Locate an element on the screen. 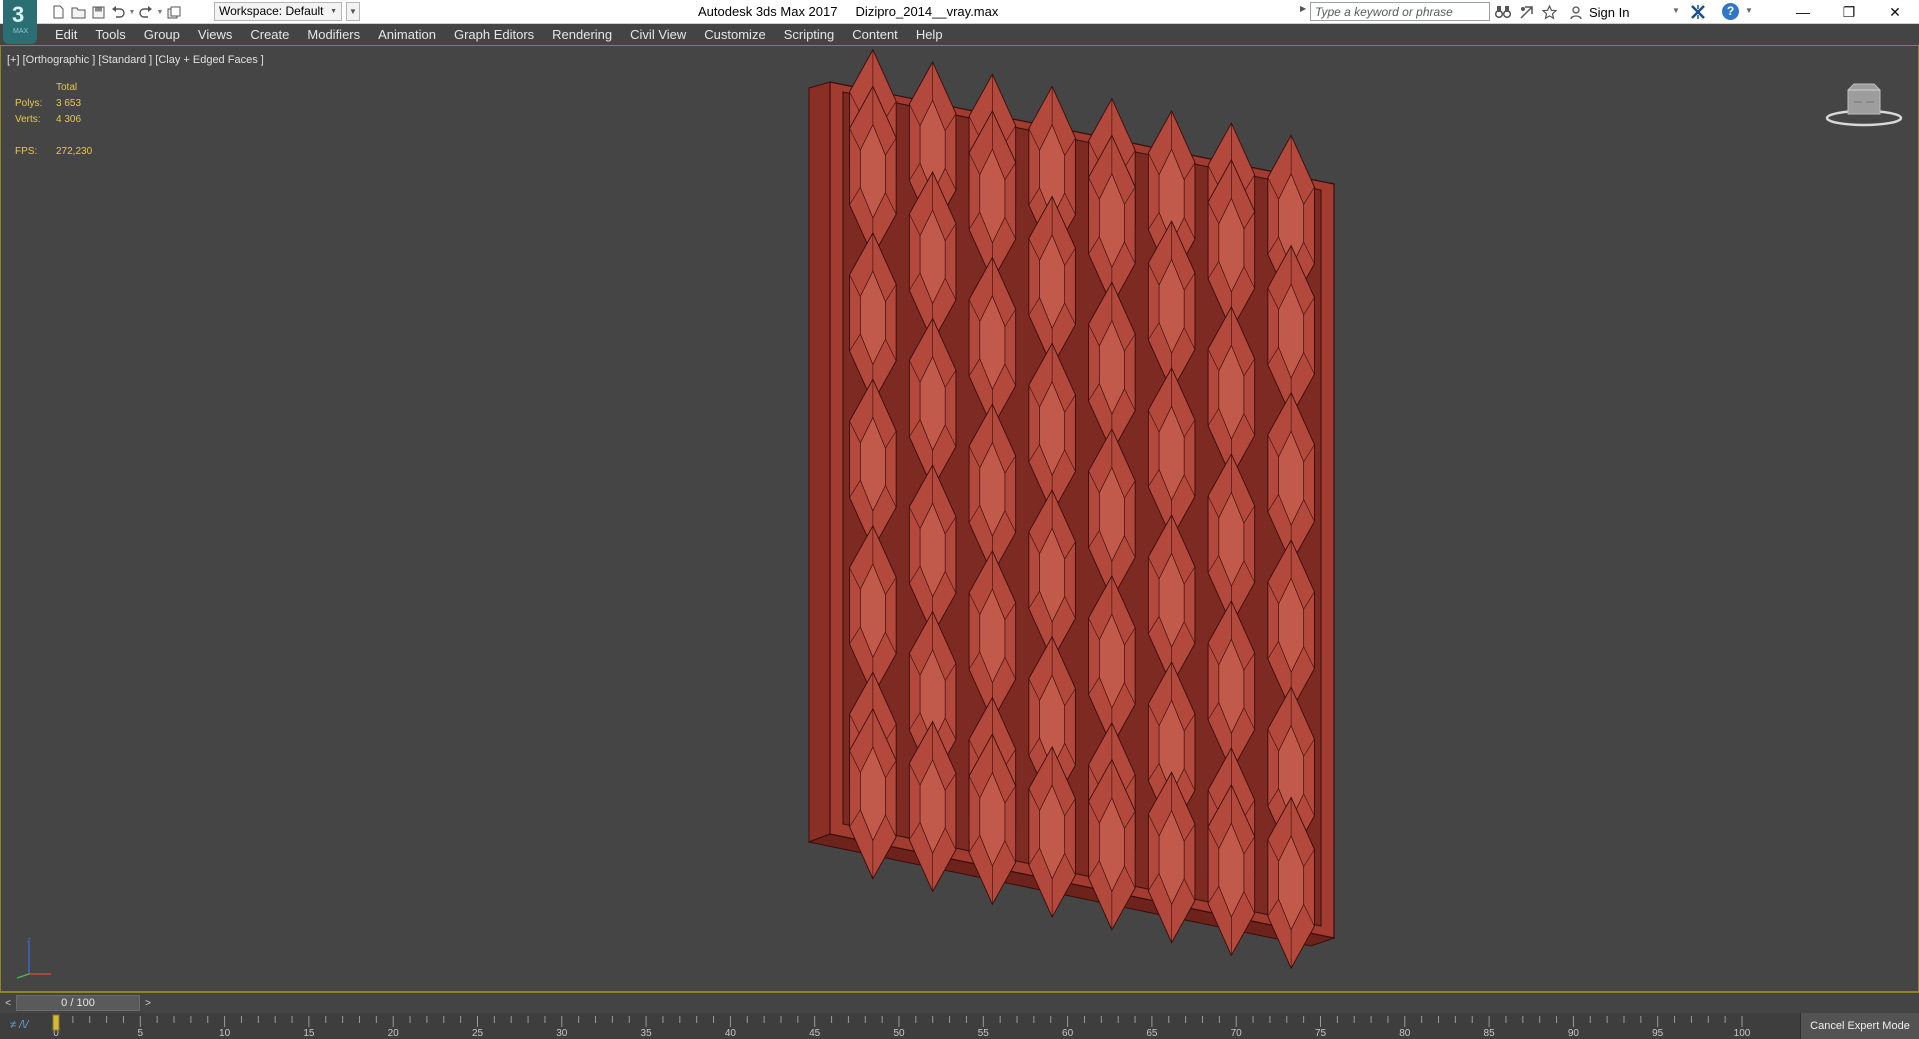  app-logo: 3 MAX is located at coordinates (20, 22).